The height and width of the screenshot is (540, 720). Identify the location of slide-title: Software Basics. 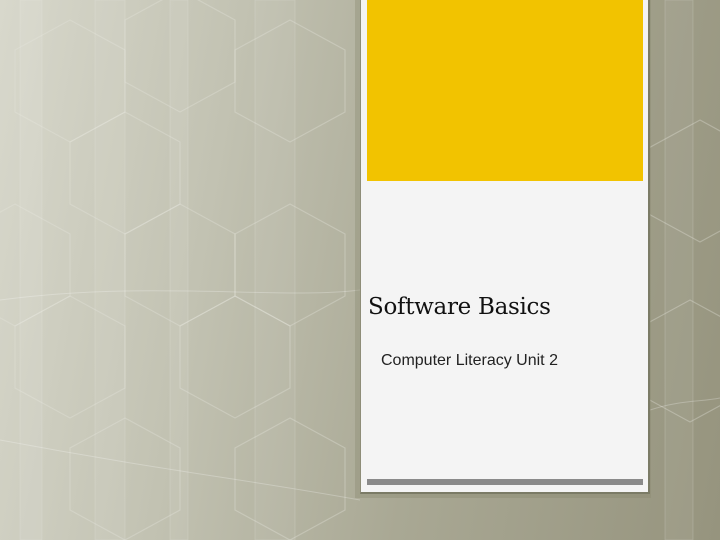
(459, 307).